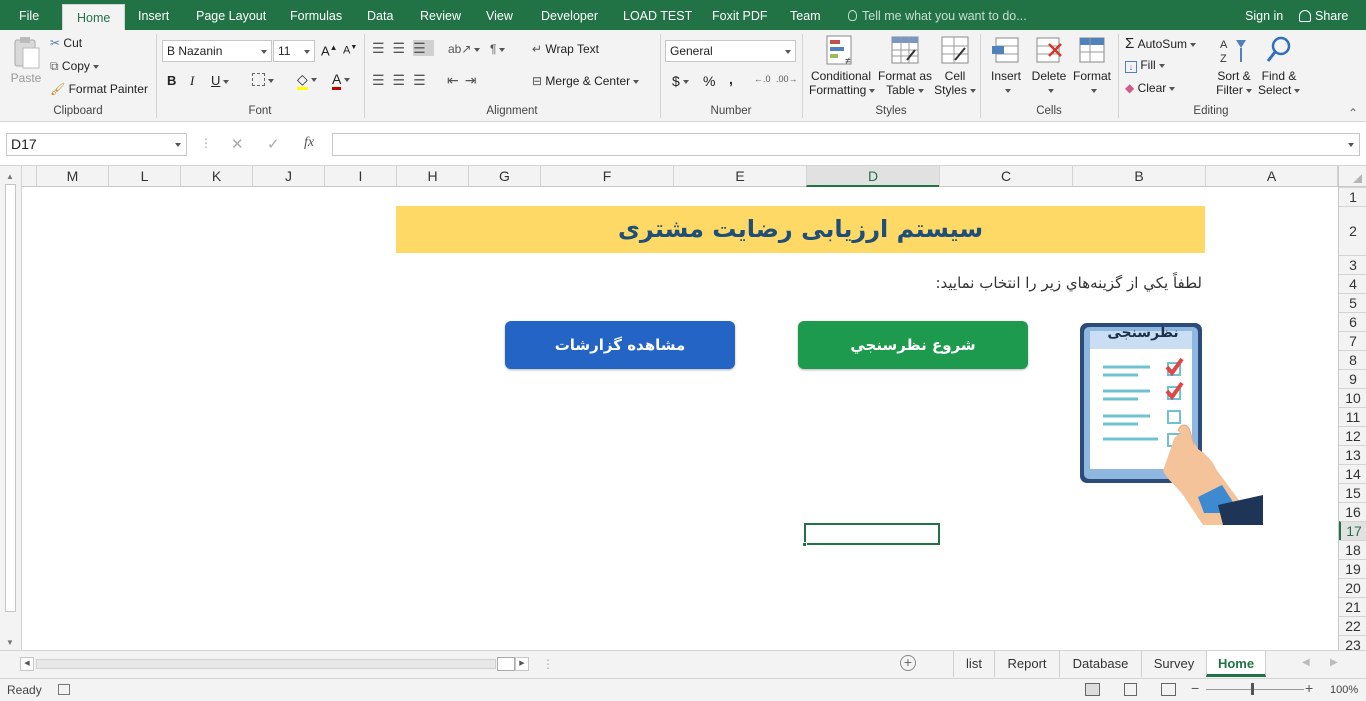 The height and width of the screenshot is (701, 1366). I want to click on column-header-b: B, so click(1138, 176).